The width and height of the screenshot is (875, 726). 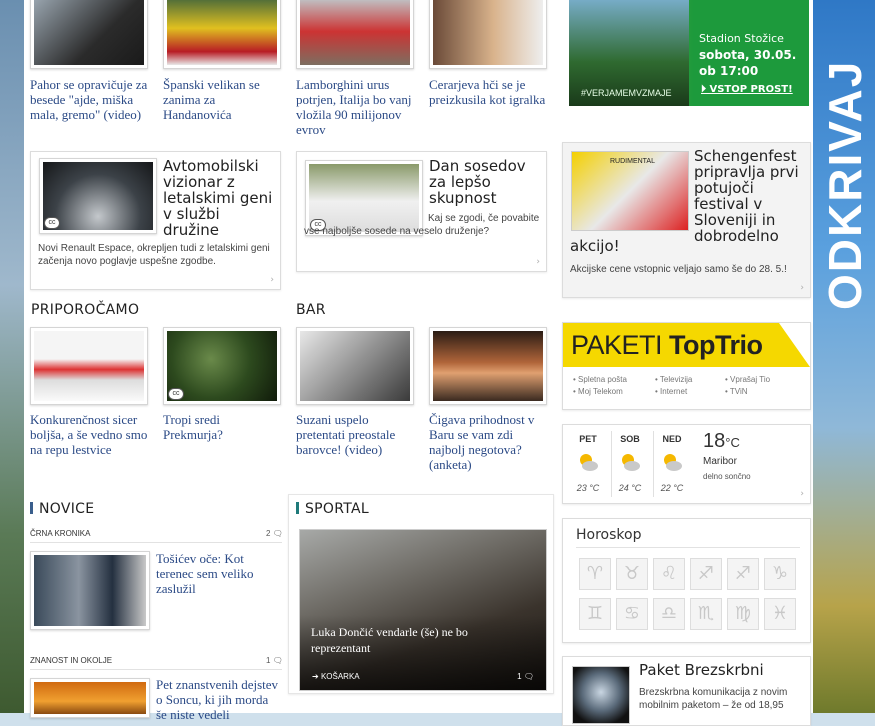 I want to click on weather-current-value: 18, so click(x=714, y=441).